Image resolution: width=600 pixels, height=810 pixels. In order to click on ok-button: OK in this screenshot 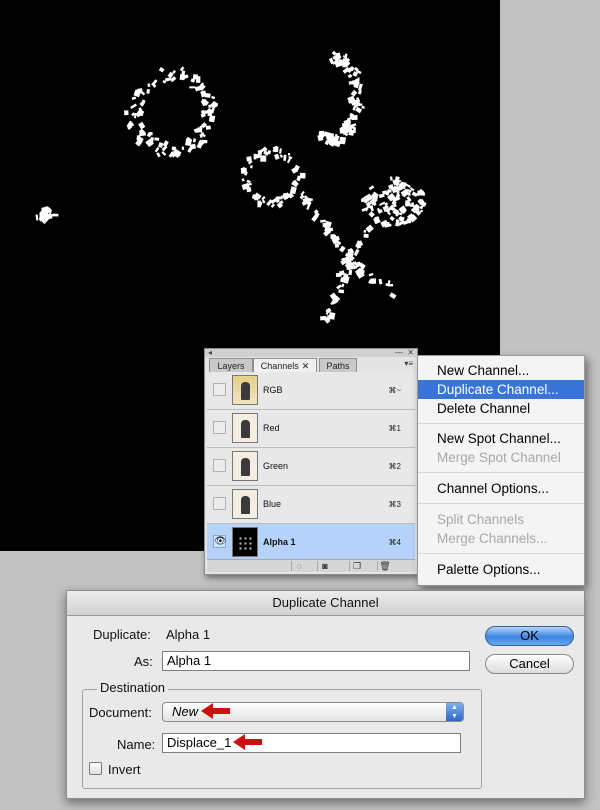, I will do `click(529, 636)`.